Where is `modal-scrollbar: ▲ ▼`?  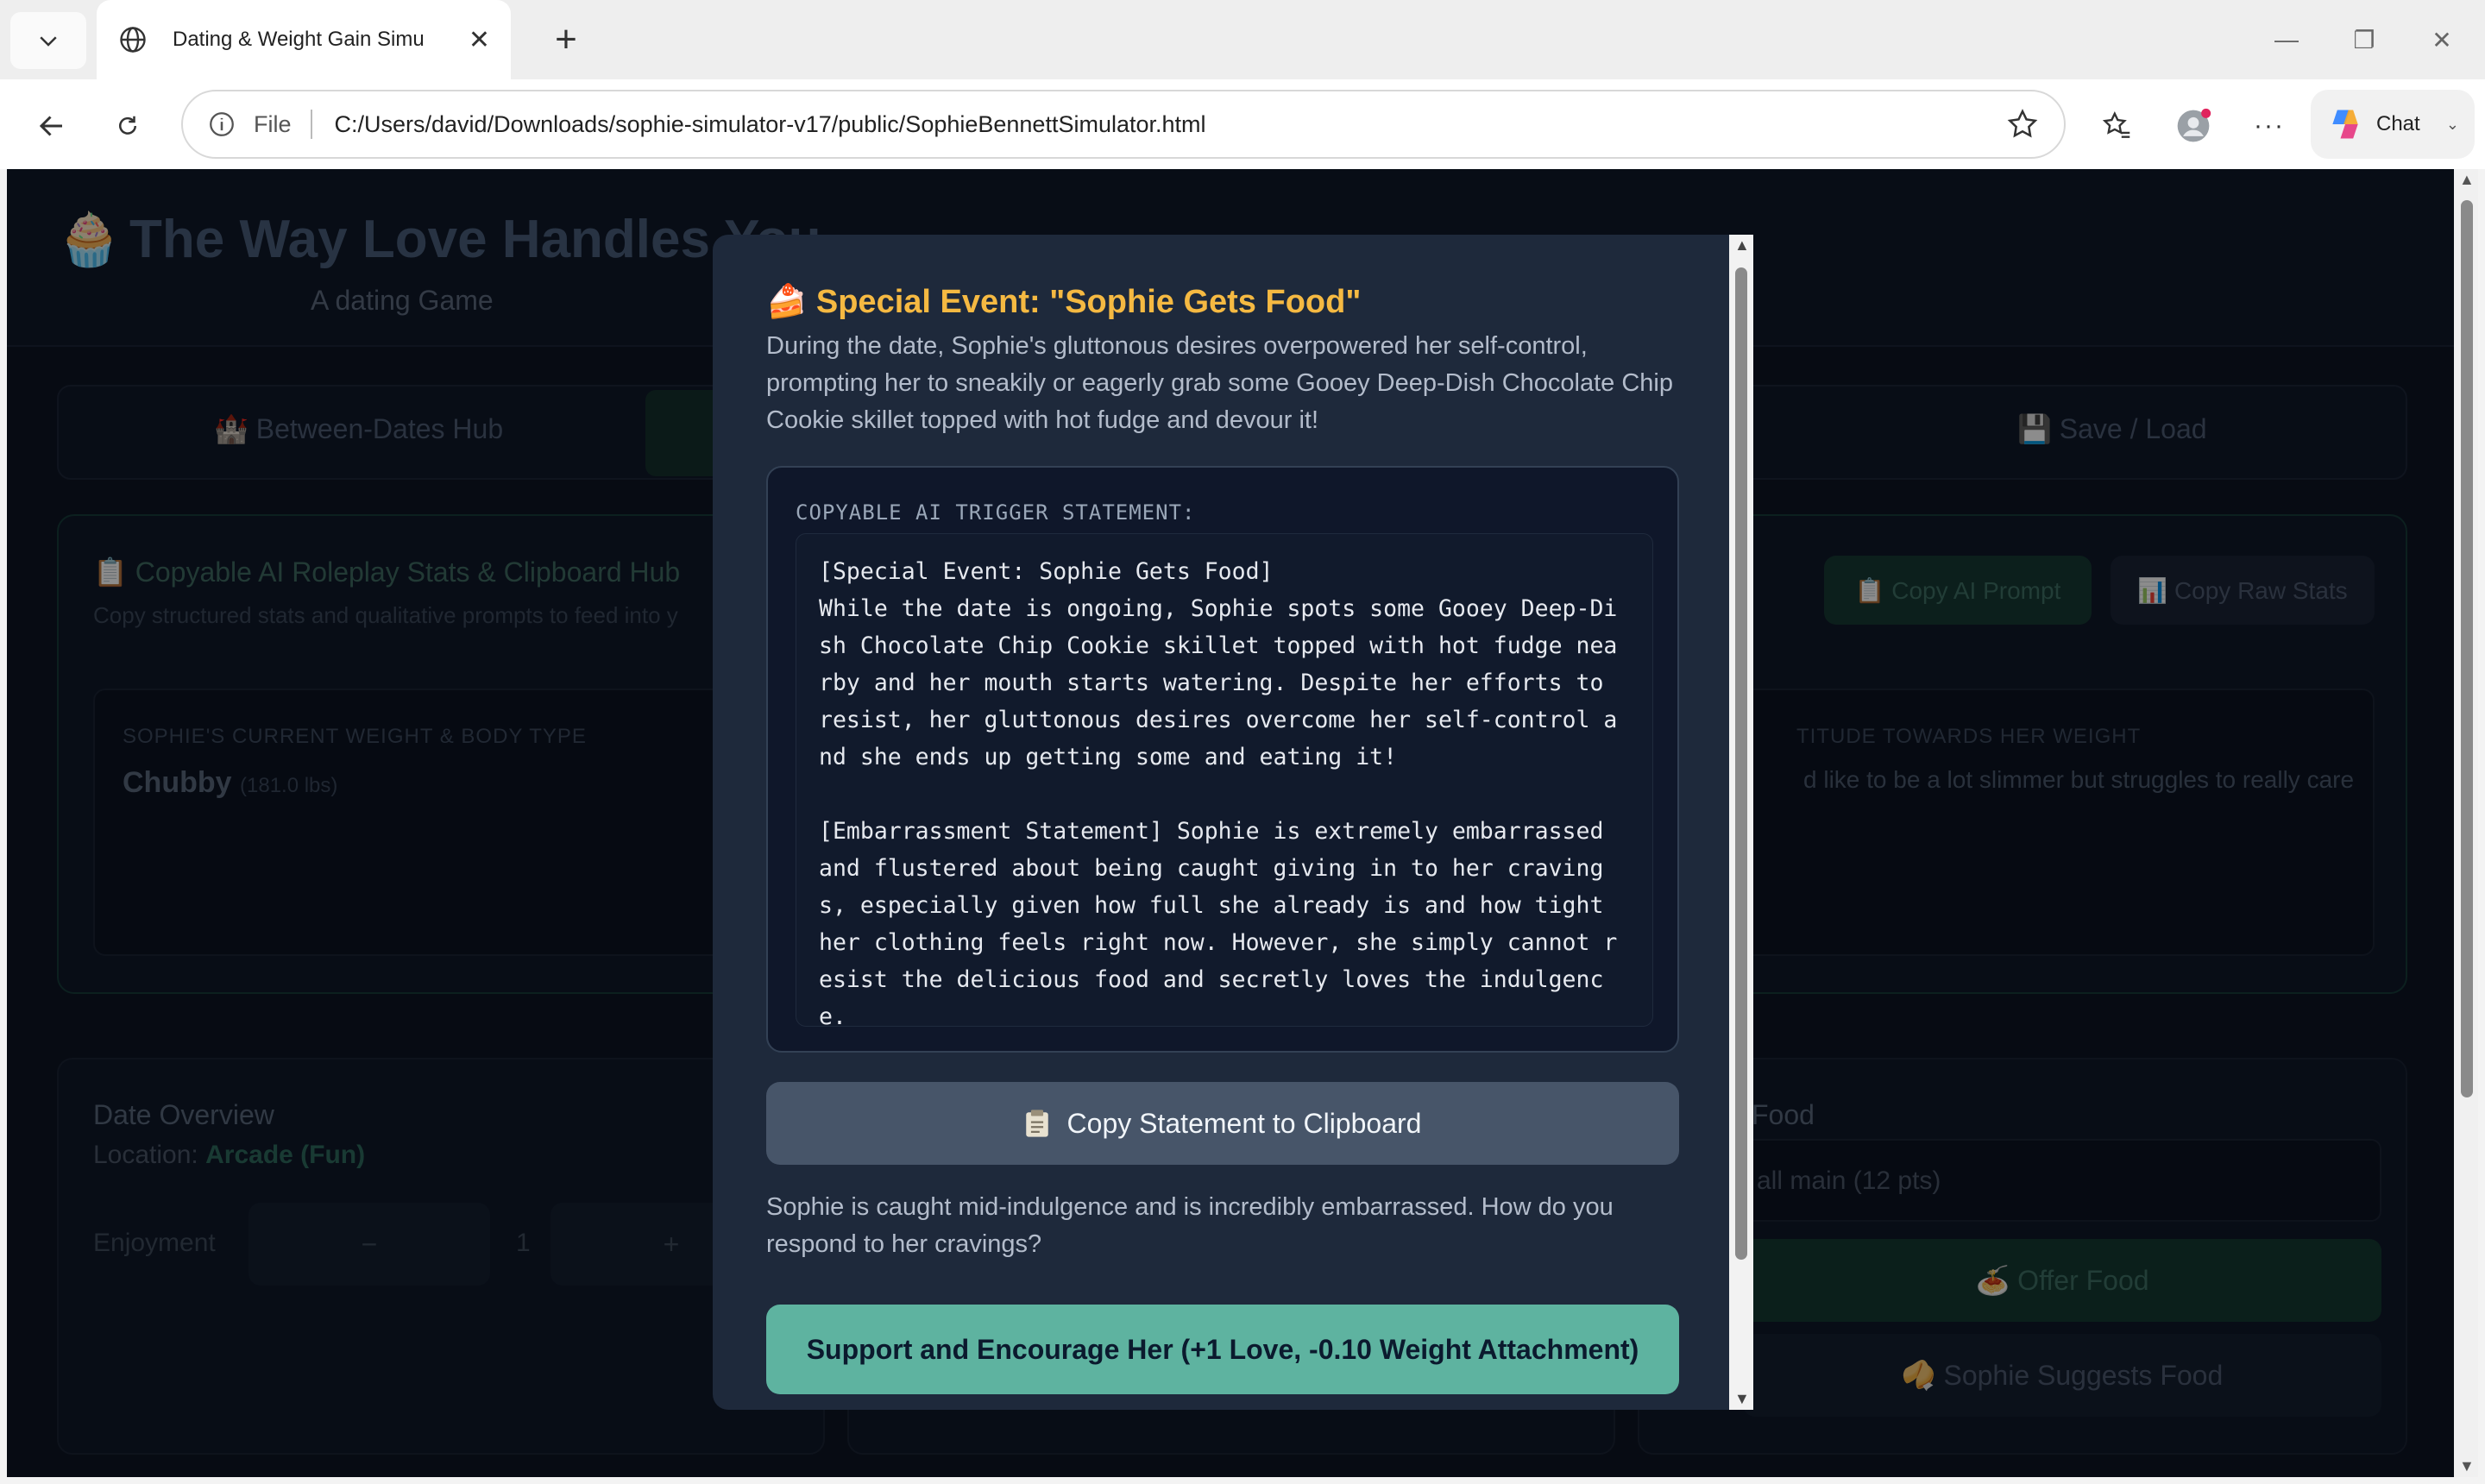
modal-scrollbar: ▲ ▼ is located at coordinates (1741, 822).